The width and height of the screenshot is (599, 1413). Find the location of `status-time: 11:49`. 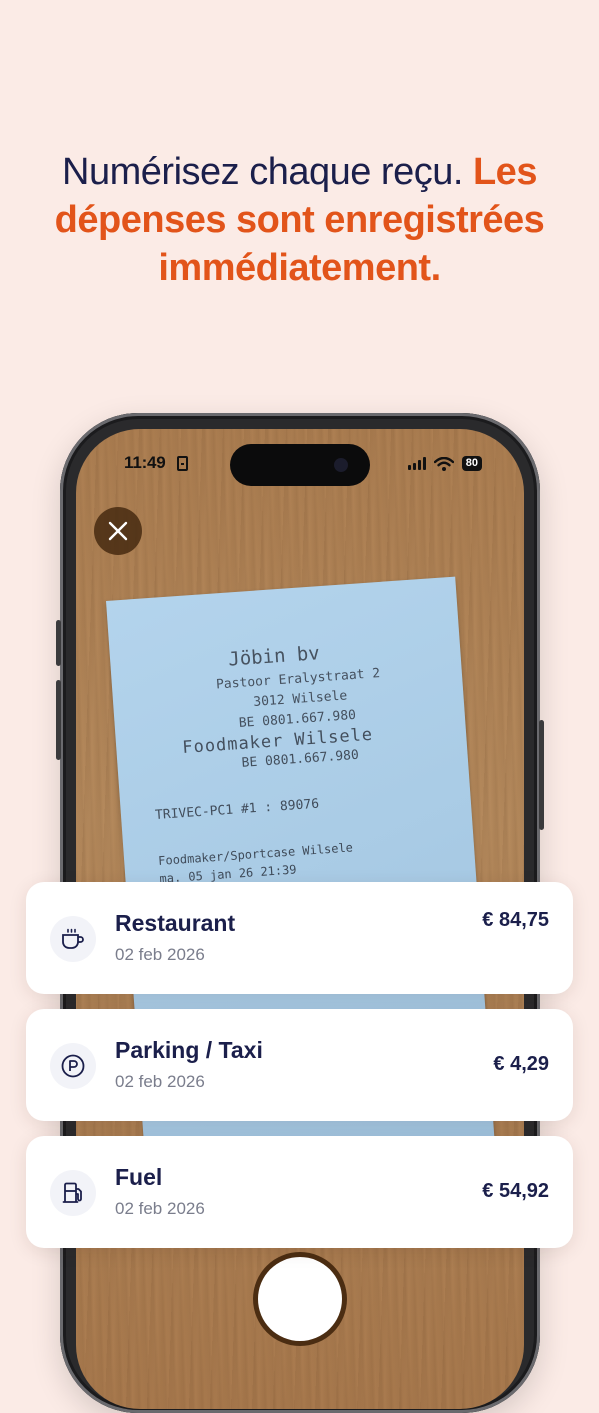

status-time: 11:49 is located at coordinates (145, 462).